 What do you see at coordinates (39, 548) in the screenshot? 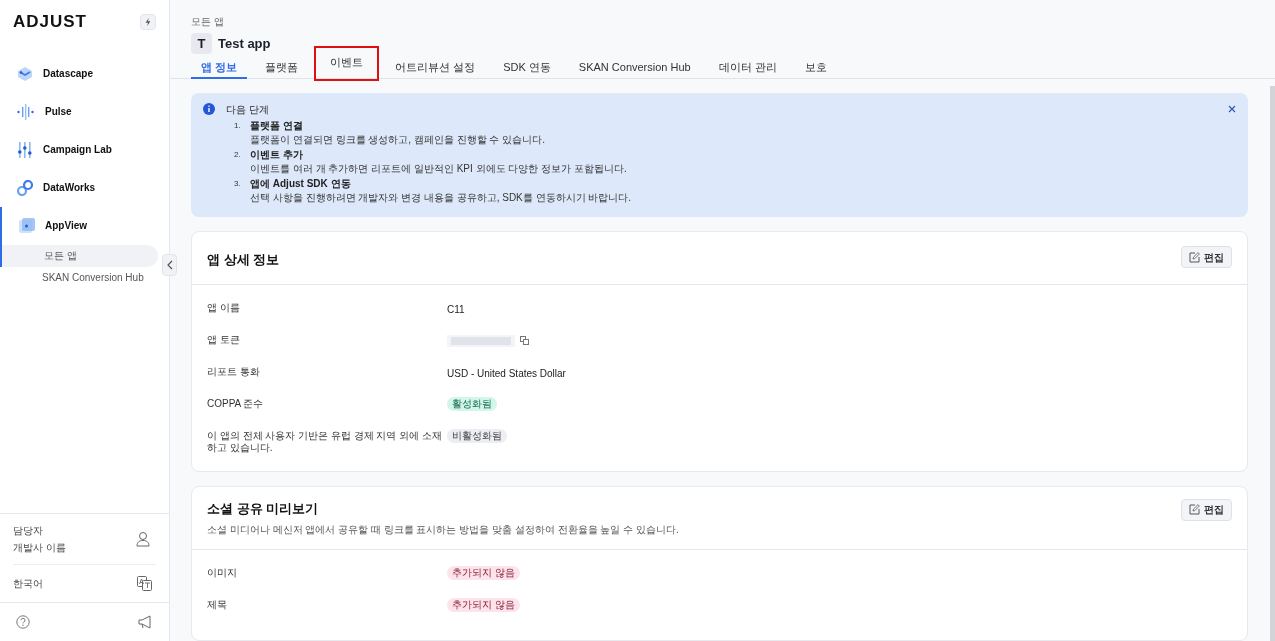
I see `user-name: 개발사 이름` at bounding box center [39, 548].